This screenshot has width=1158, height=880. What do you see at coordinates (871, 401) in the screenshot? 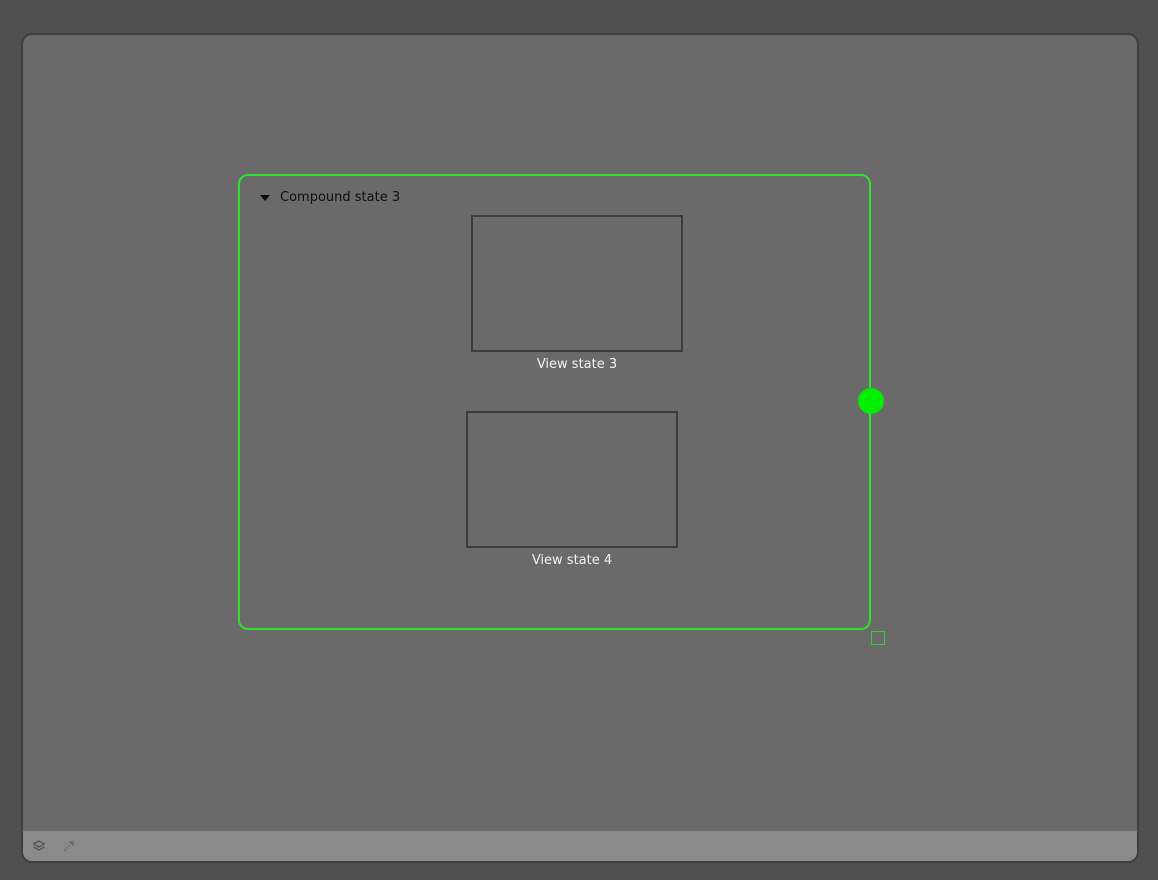
I see `connection-handle` at bounding box center [871, 401].